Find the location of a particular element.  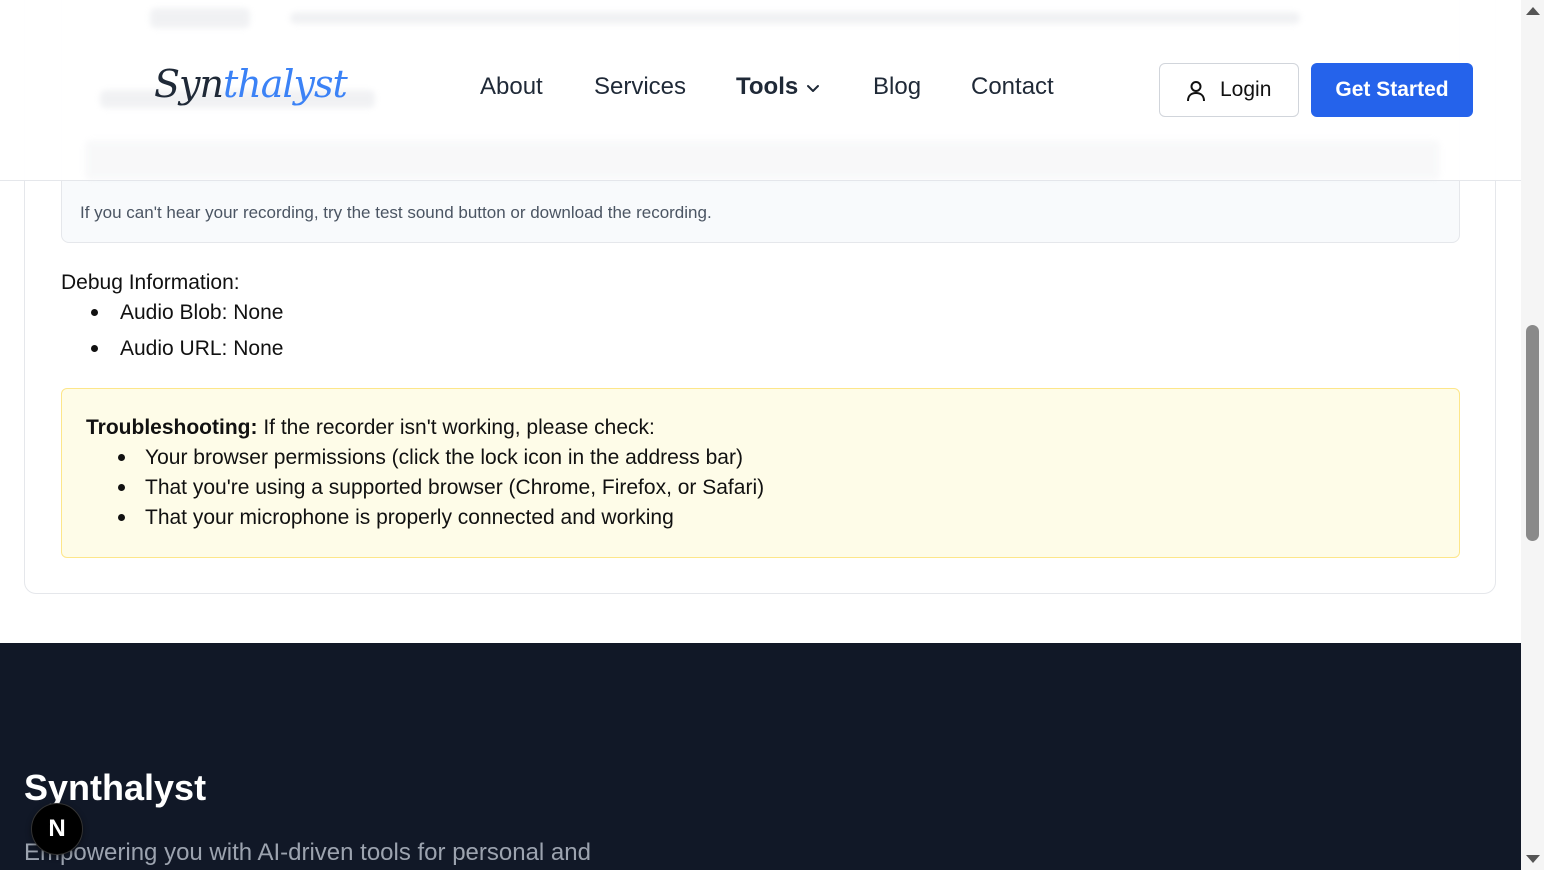

nav-contact: Contact is located at coordinates (1012, 87).